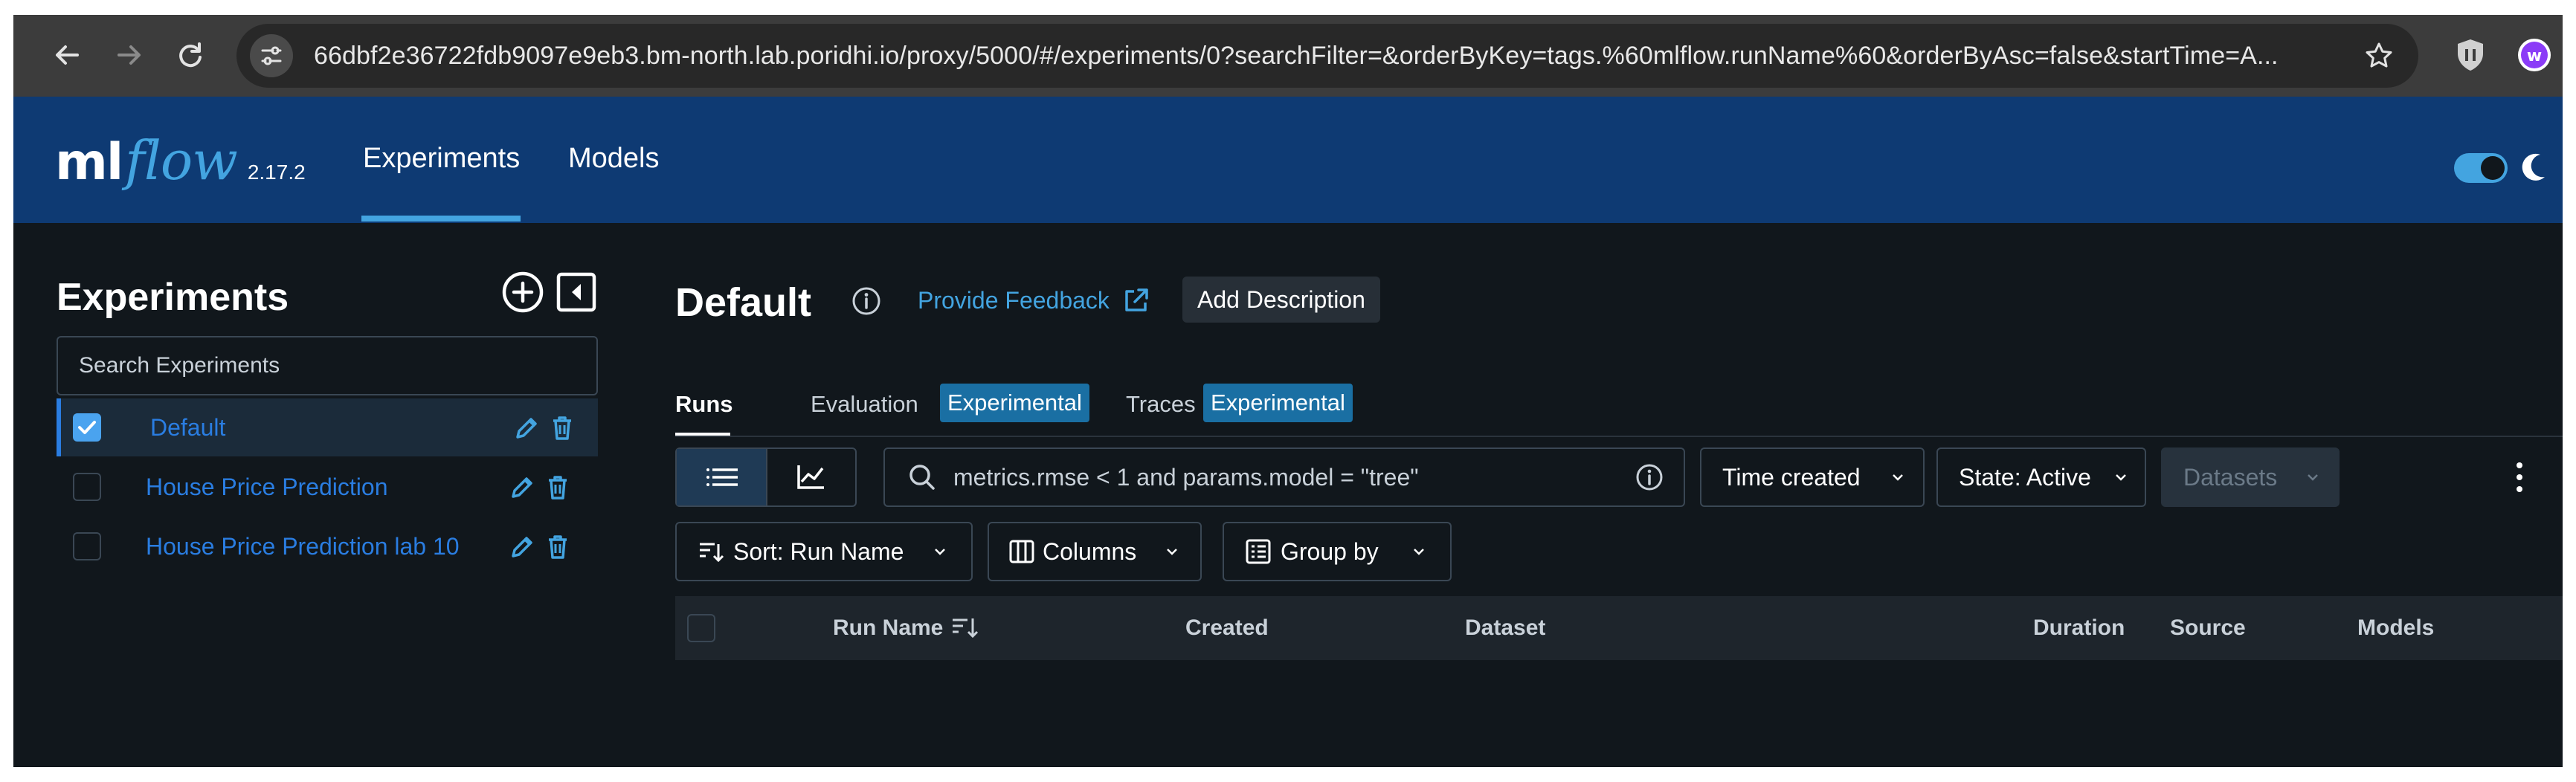 The image size is (2576, 782). What do you see at coordinates (864, 405) in the screenshot?
I see `tab-evaluation: Evaluation` at bounding box center [864, 405].